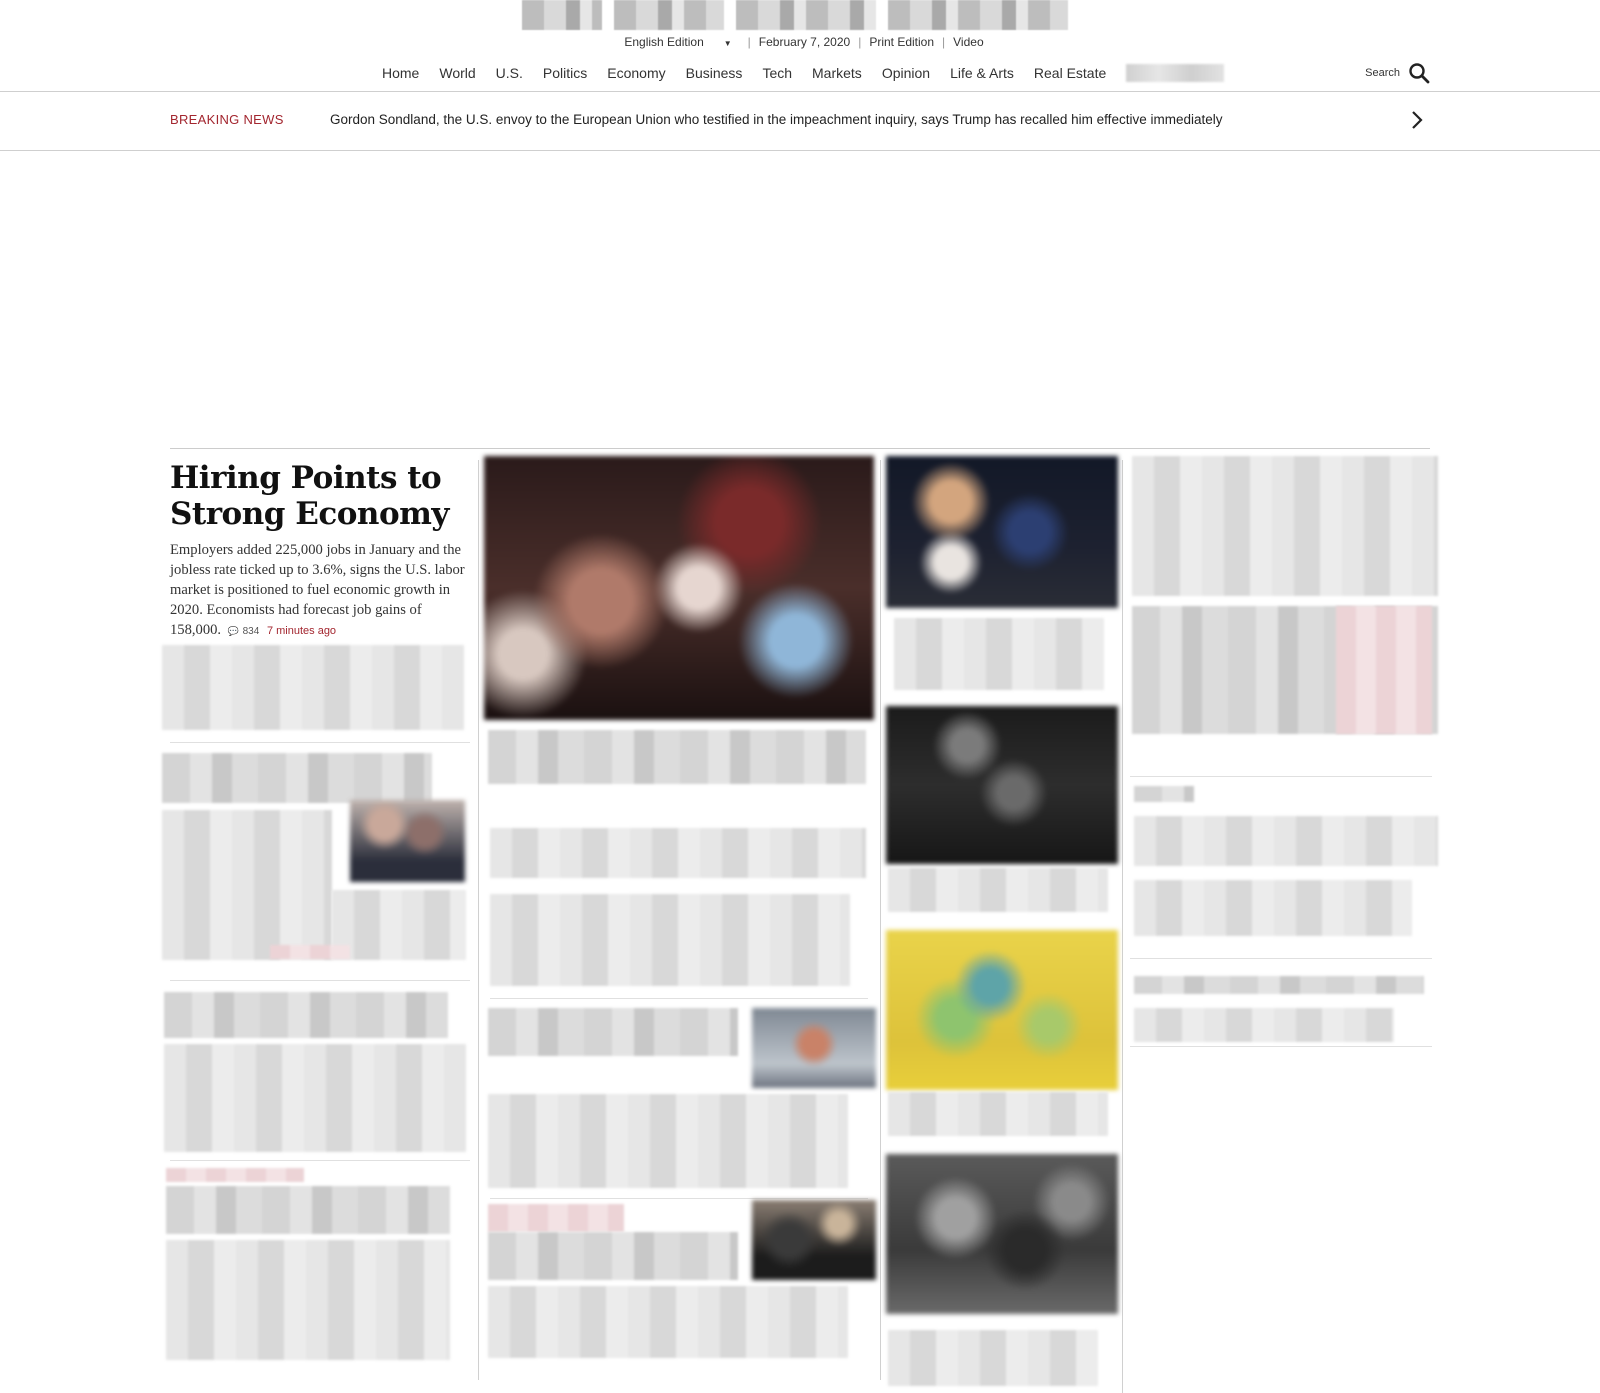  Describe the element at coordinates (1419, 73) in the screenshot. I see `search-icon` at that location.